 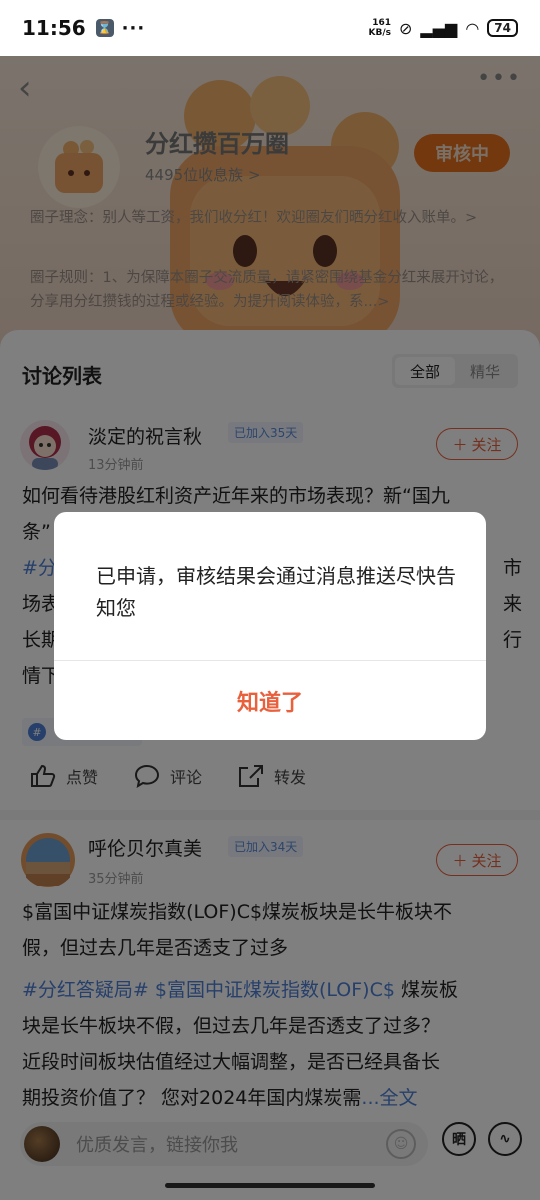 I want to click on battery-indicator: 74, so click(x=502, y=28).